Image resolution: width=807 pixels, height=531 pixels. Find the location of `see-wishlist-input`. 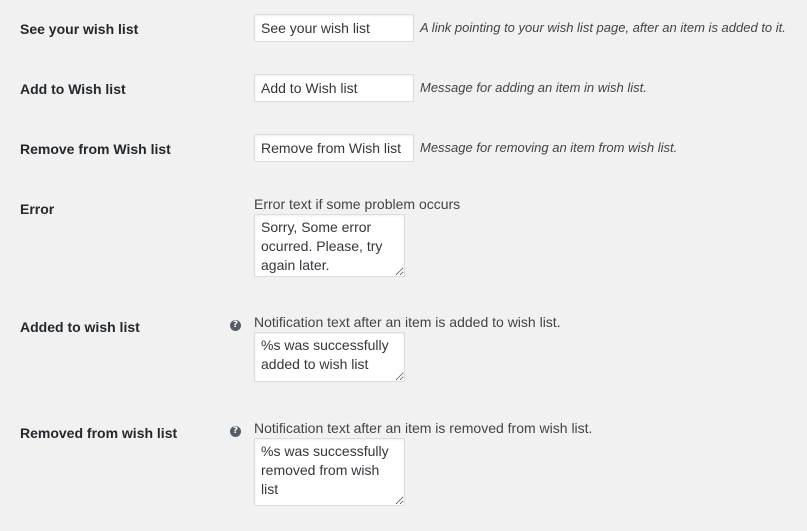

see-wishlist-input is located at coordinates (334, 28).